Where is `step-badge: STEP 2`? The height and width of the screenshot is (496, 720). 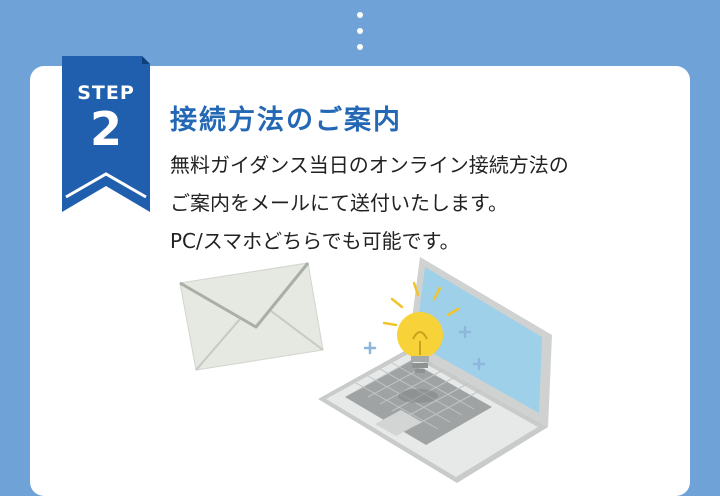 step-badge: STEP 2 is located at coordinates (106, 134).